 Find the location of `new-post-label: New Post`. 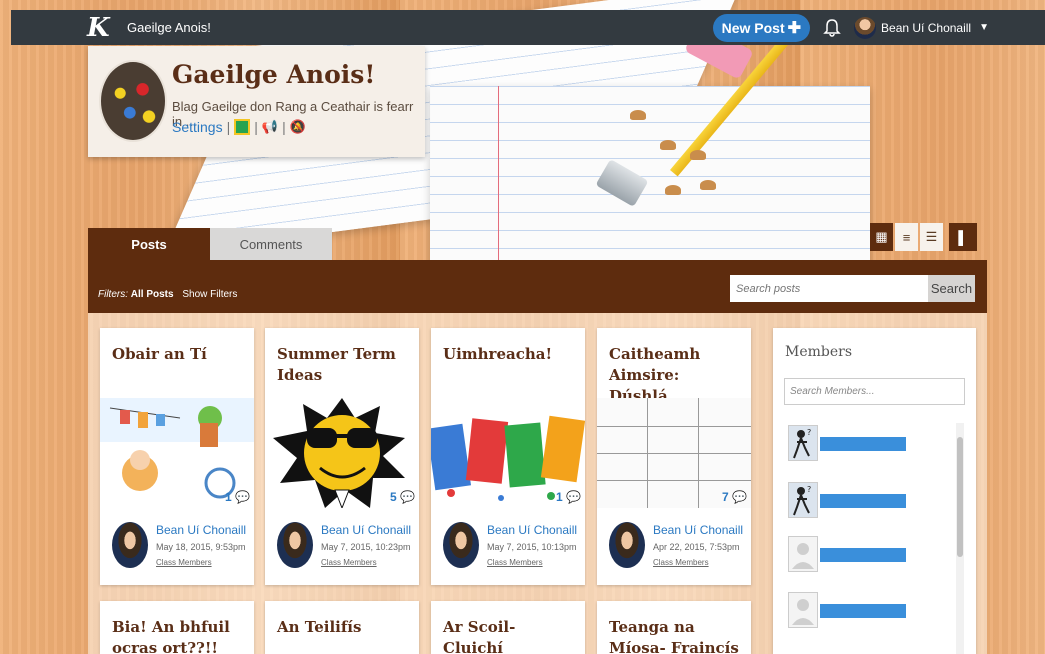

new-post-label: New Post is located at coordinates (753, 27).